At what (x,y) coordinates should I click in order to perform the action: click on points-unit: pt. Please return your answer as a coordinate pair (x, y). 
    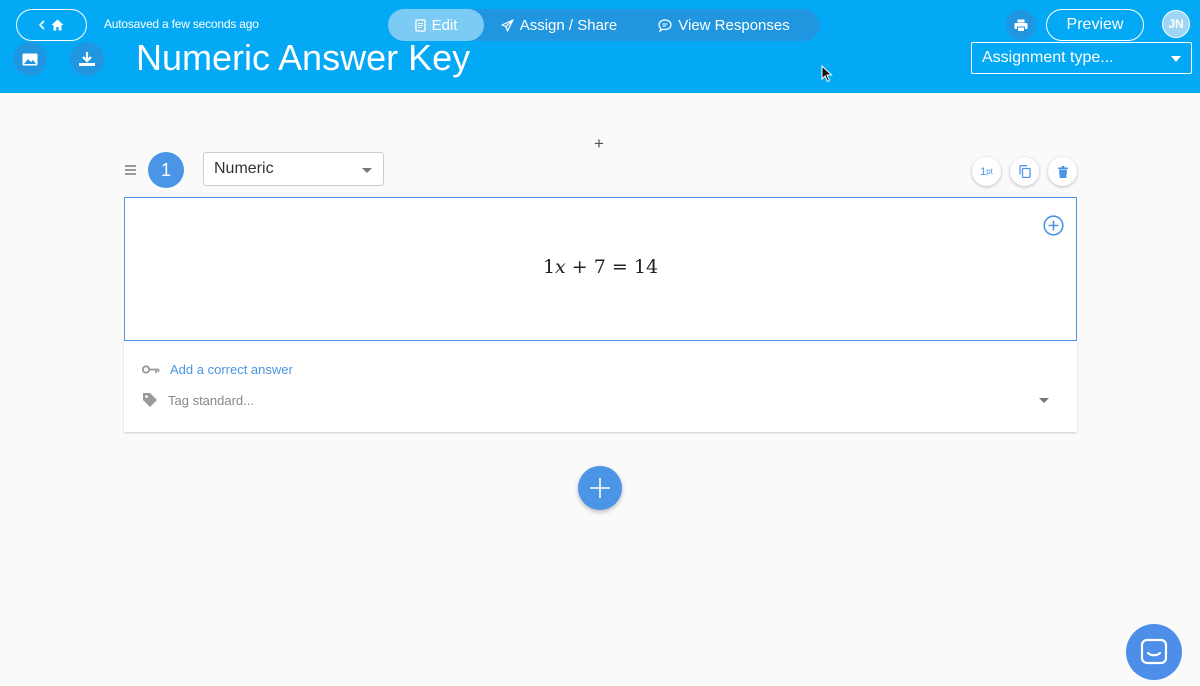
    Looking at the image, I should click on (989, 171).